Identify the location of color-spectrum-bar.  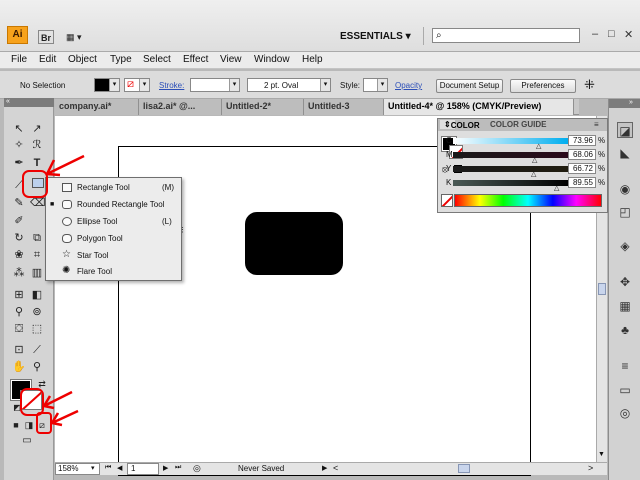
(528, 200).